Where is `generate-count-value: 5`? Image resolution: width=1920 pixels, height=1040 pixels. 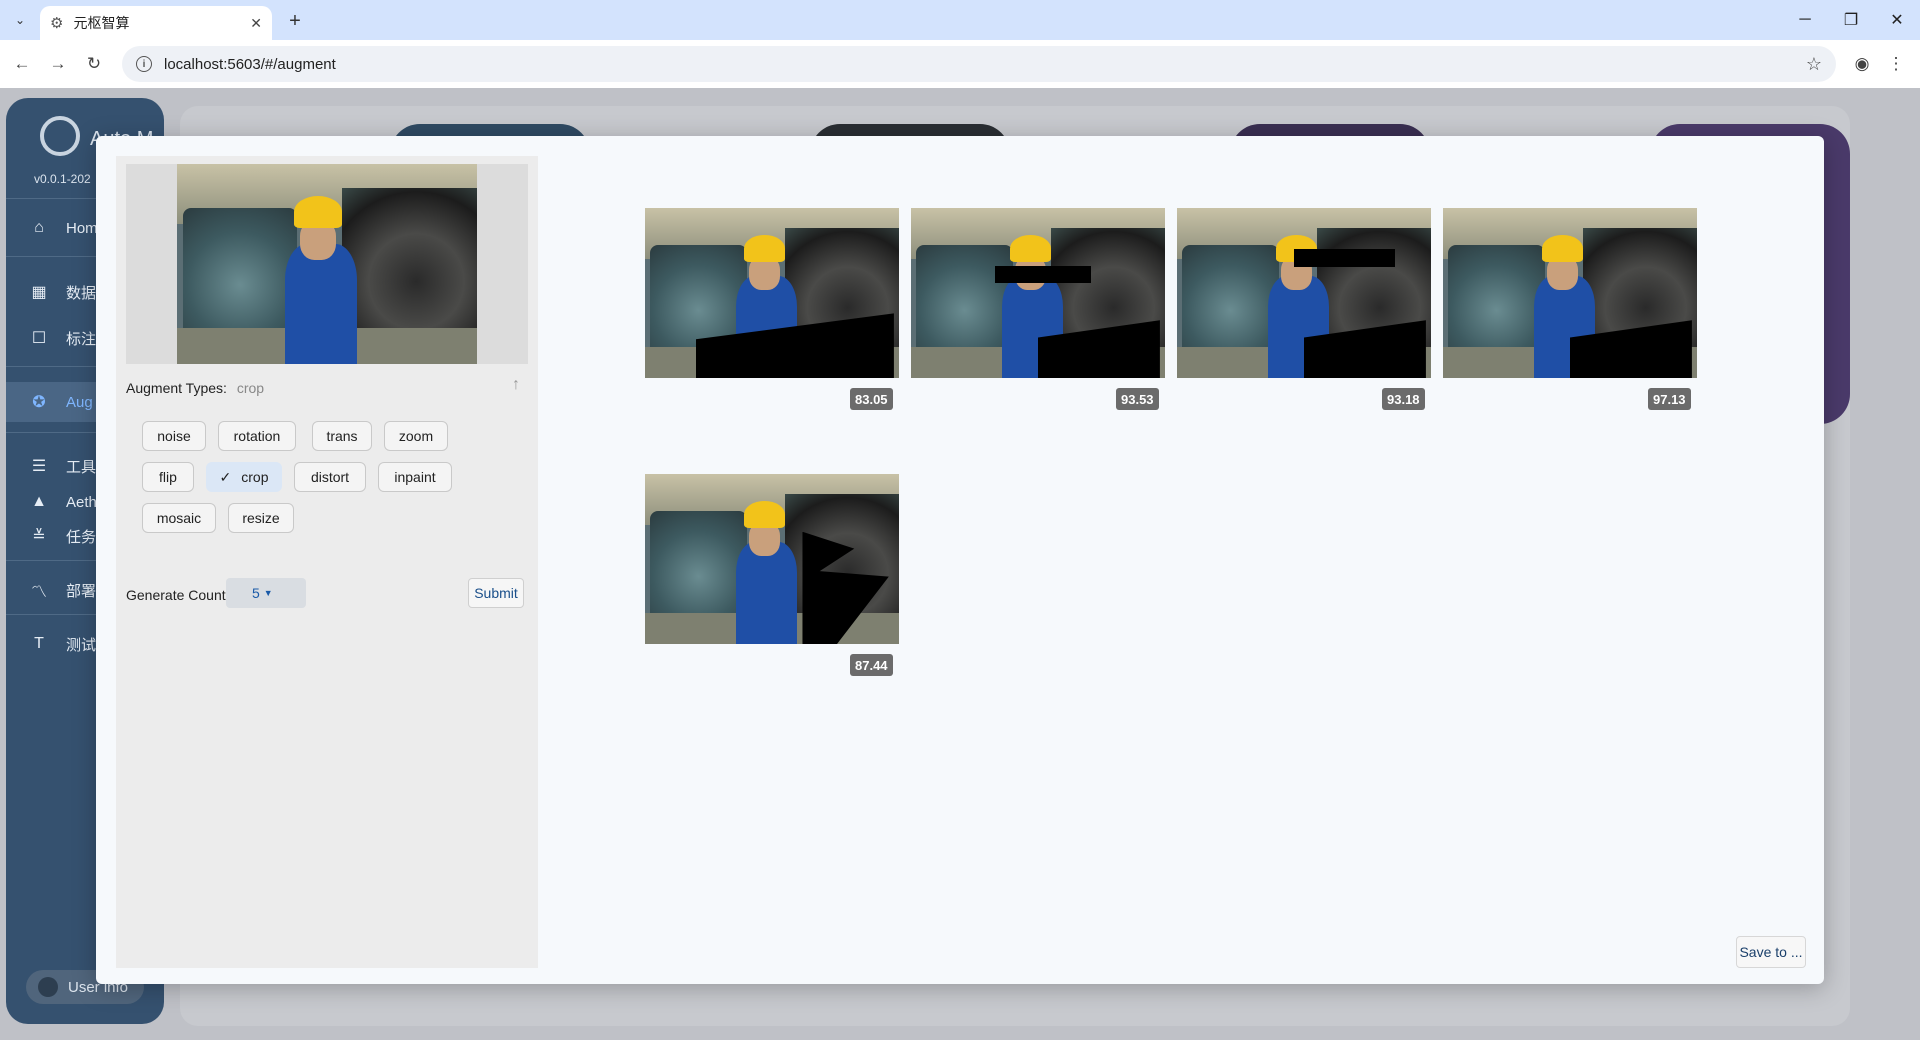
generate-count-value: 5 is located at coordinates (256, 593).